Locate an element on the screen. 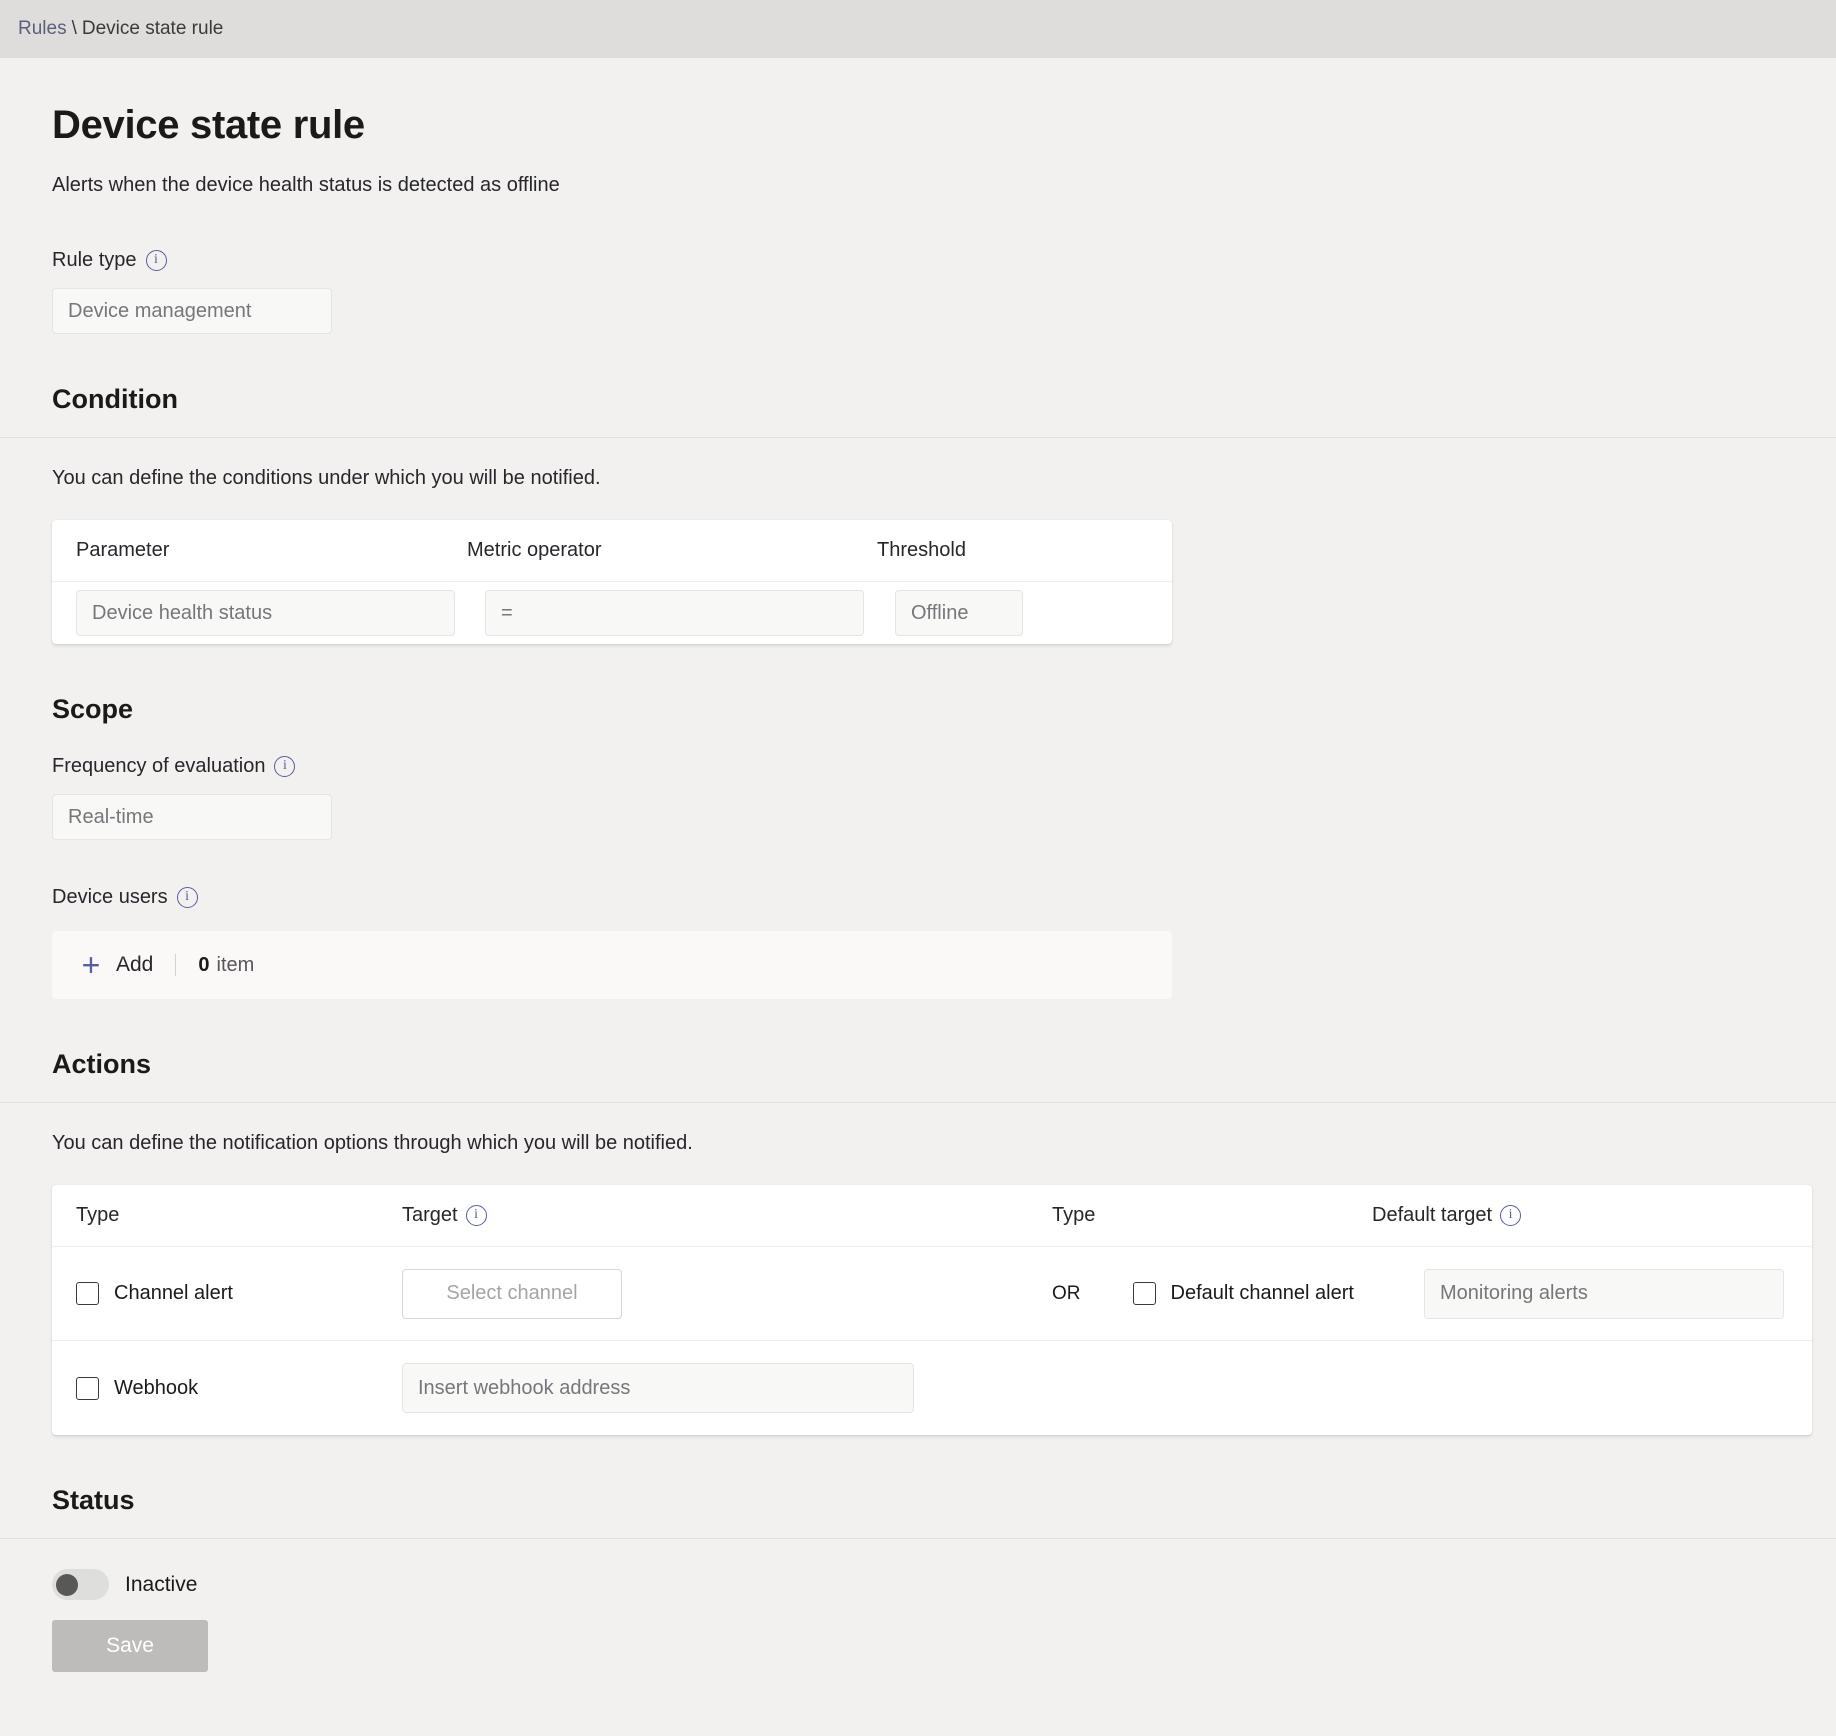 Image resolution: width=1836 pixels, height=1736 pixels. device-users-count-unit: item is located at coordinates (235, 964).